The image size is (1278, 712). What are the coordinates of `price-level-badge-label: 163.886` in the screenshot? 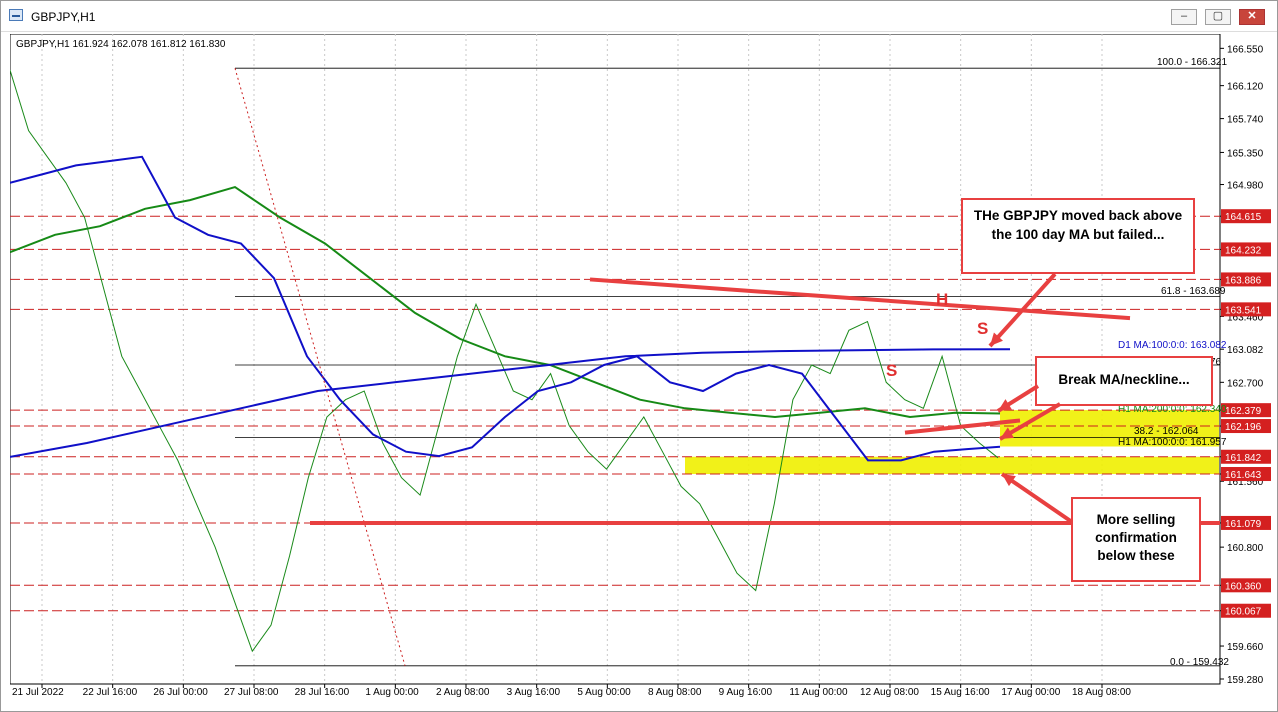 It's located at (1243, 280).